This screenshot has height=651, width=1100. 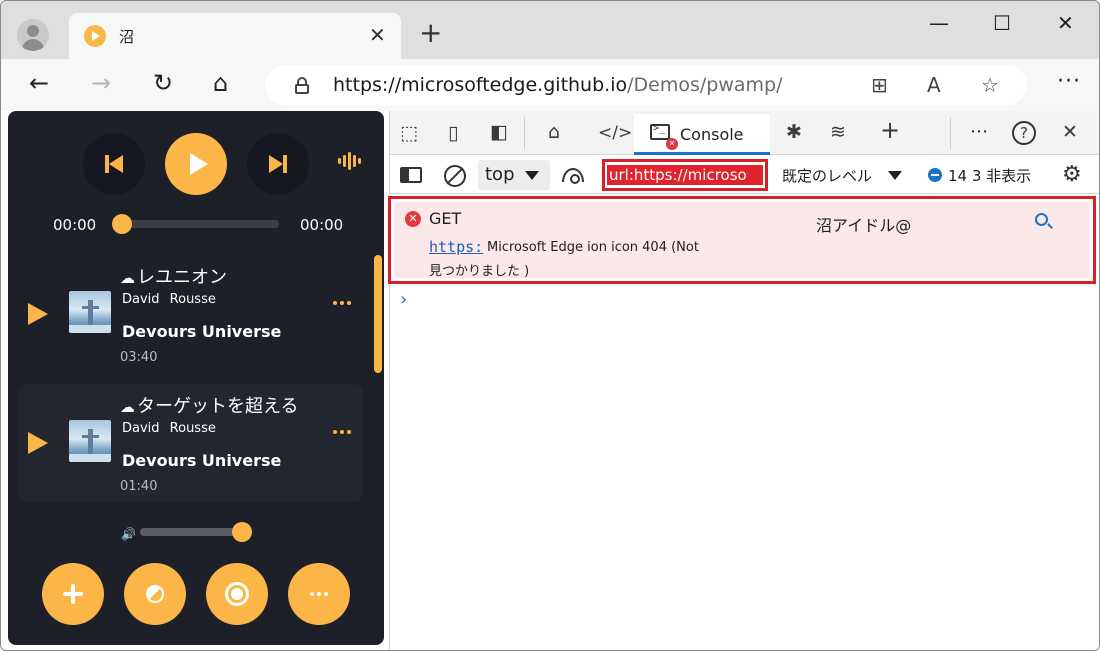 I want to click on record-button, so click(x=237, y=594).